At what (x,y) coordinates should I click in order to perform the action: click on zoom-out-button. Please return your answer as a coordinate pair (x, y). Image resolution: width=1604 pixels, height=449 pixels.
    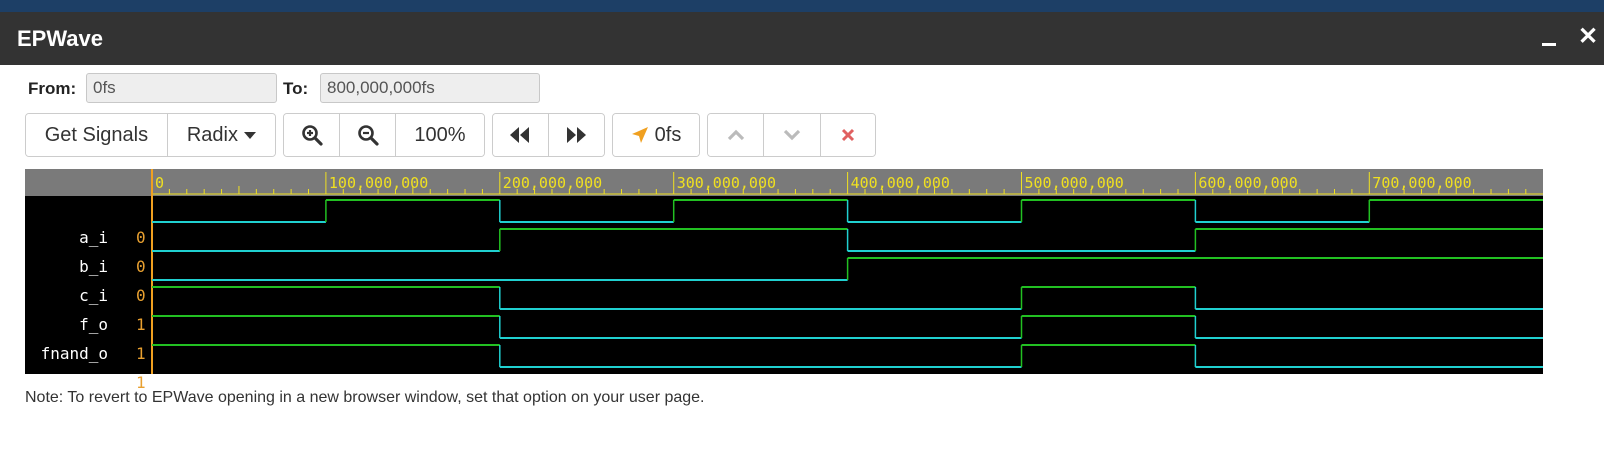
    Looking at the image, I should click on (368, 135).